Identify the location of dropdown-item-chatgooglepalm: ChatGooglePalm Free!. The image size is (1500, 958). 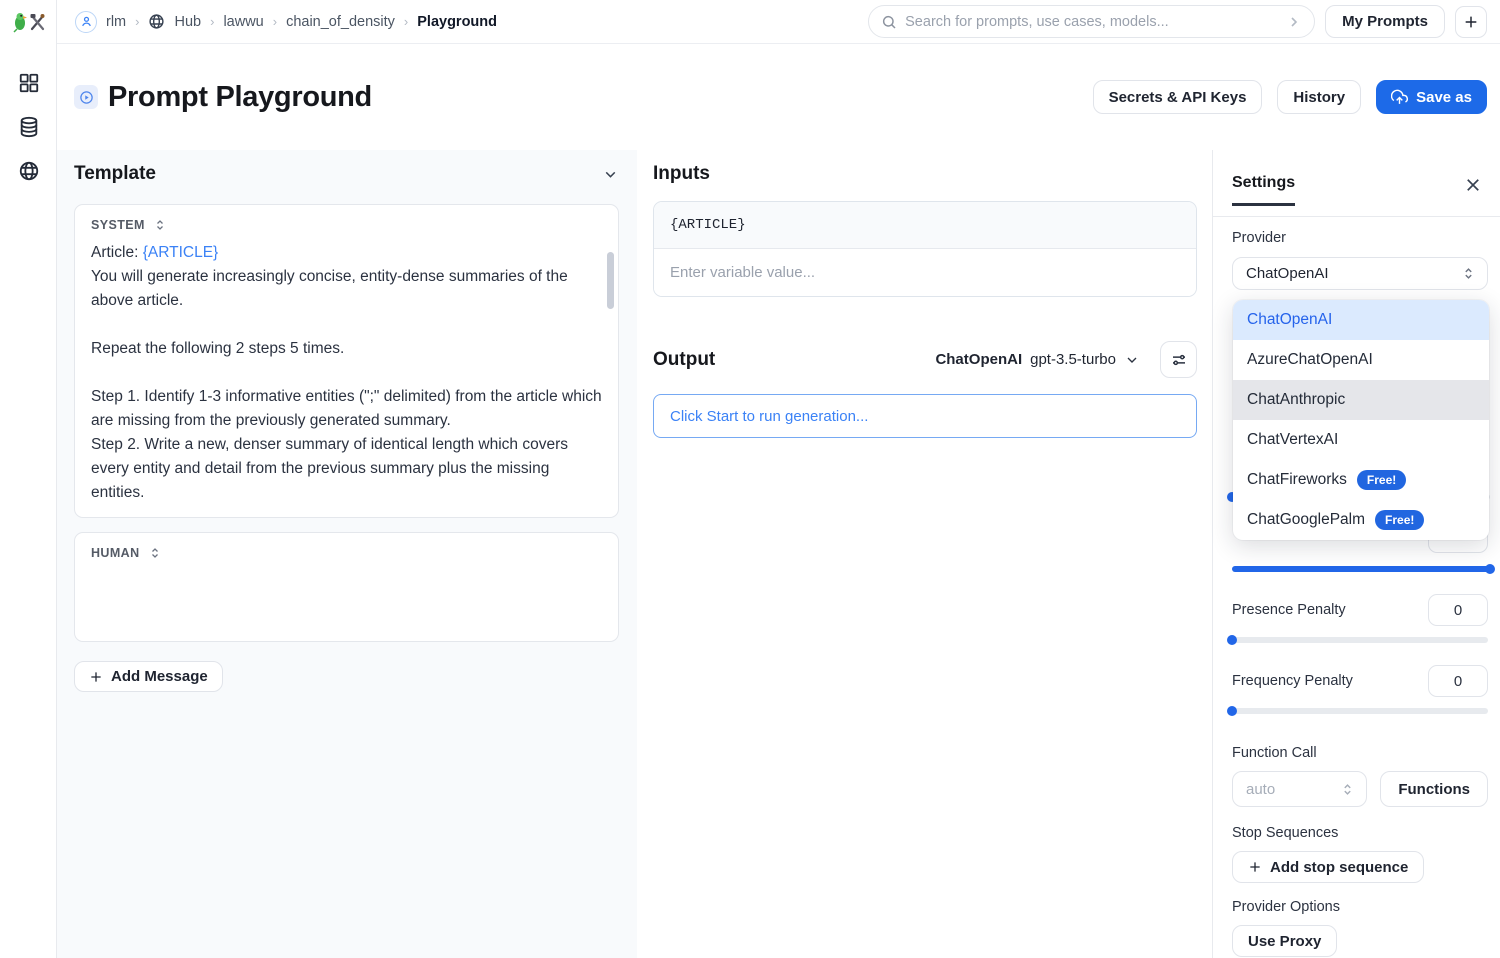
(1361, 520).